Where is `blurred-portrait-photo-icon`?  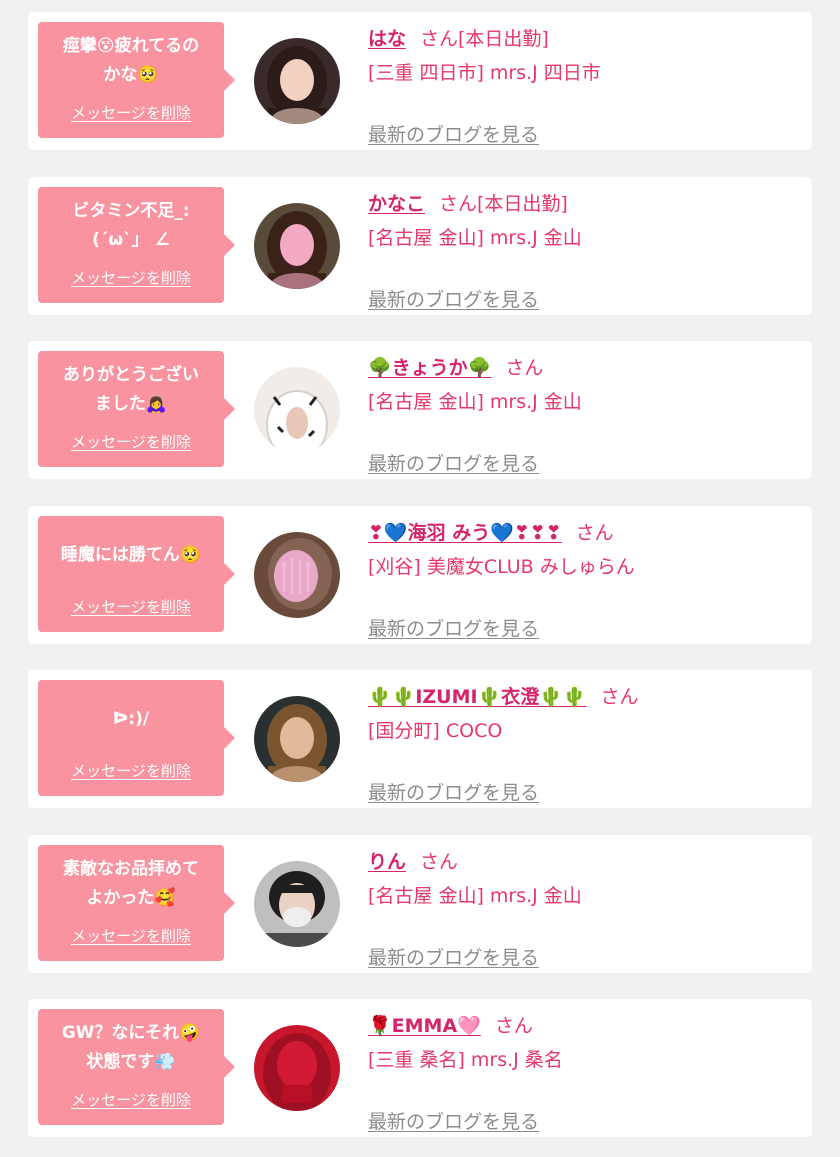
blurred-portrait-photo-icon is located at coordinates (297, 575).